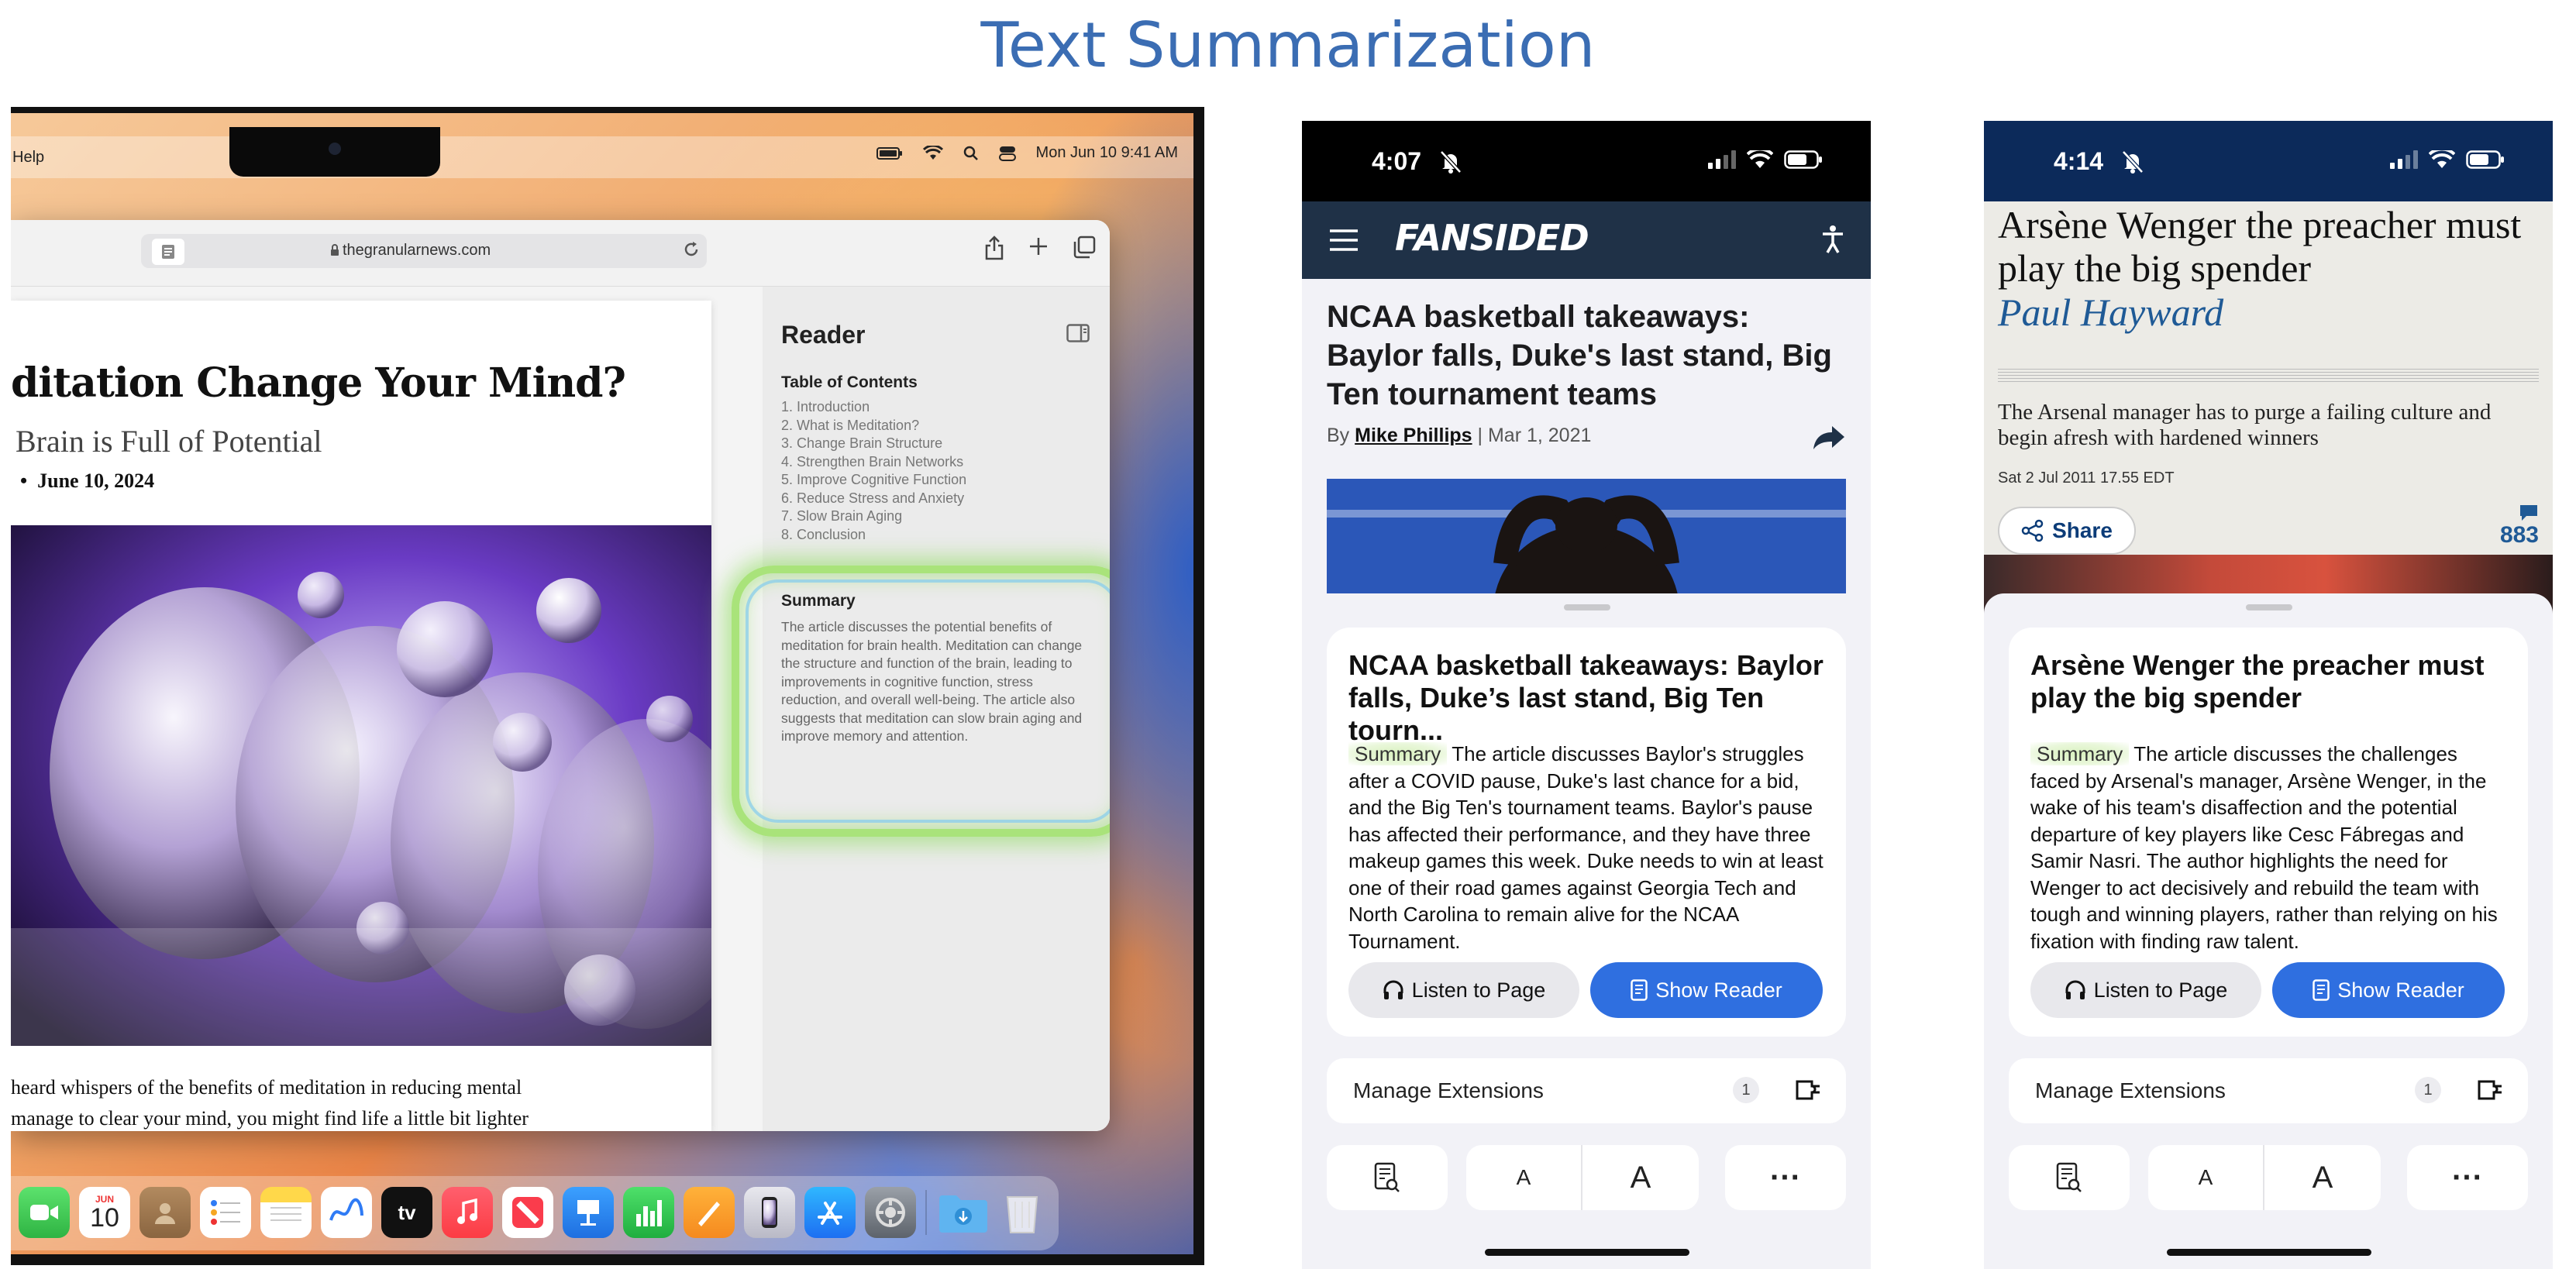  What do you see at coordinates (1288, 45) in the screenshot?
I see `page-title: Text Summarization` at bounding box center [1288, 45].